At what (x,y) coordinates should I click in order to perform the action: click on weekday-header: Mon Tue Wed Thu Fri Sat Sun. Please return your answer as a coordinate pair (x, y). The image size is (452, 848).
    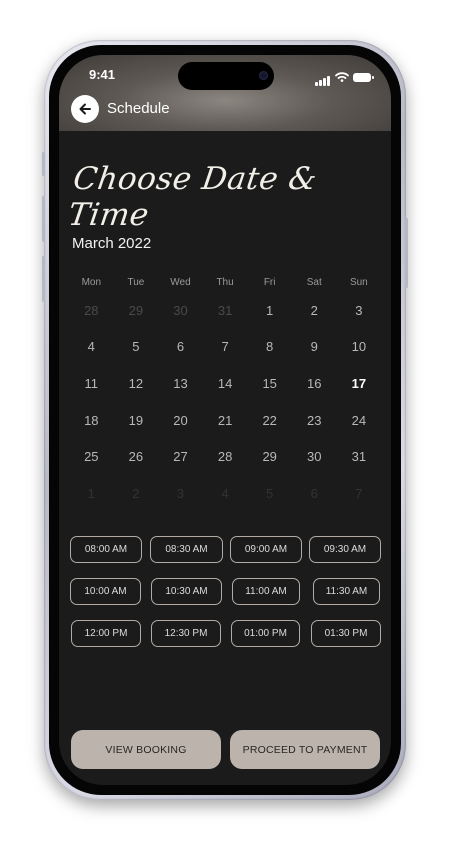
    Looking at the image, I should click on (225, 282).